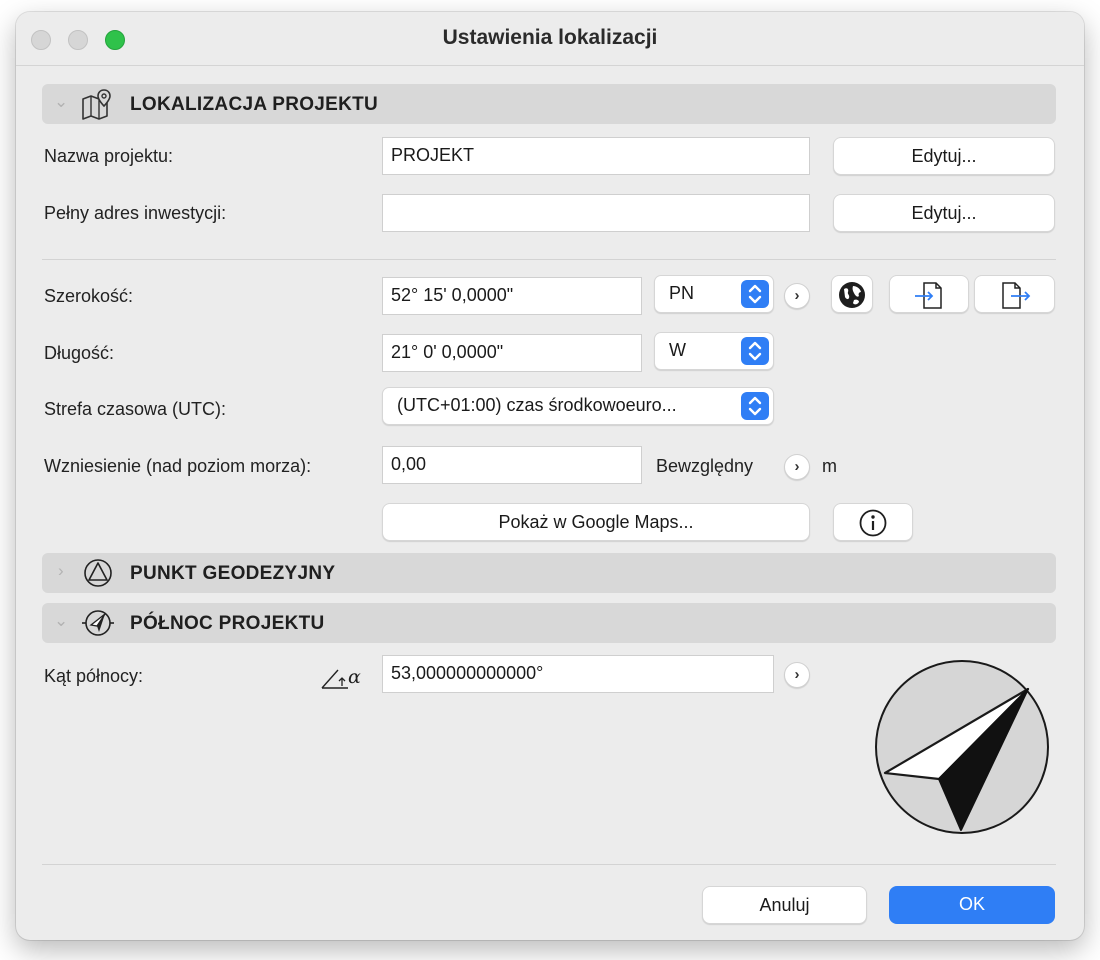 This screenshot has width=1100, height=960. I want to click on section-header-project-north: ⌄ PÓŁNOC PROJEKTU, so click(549, 623).